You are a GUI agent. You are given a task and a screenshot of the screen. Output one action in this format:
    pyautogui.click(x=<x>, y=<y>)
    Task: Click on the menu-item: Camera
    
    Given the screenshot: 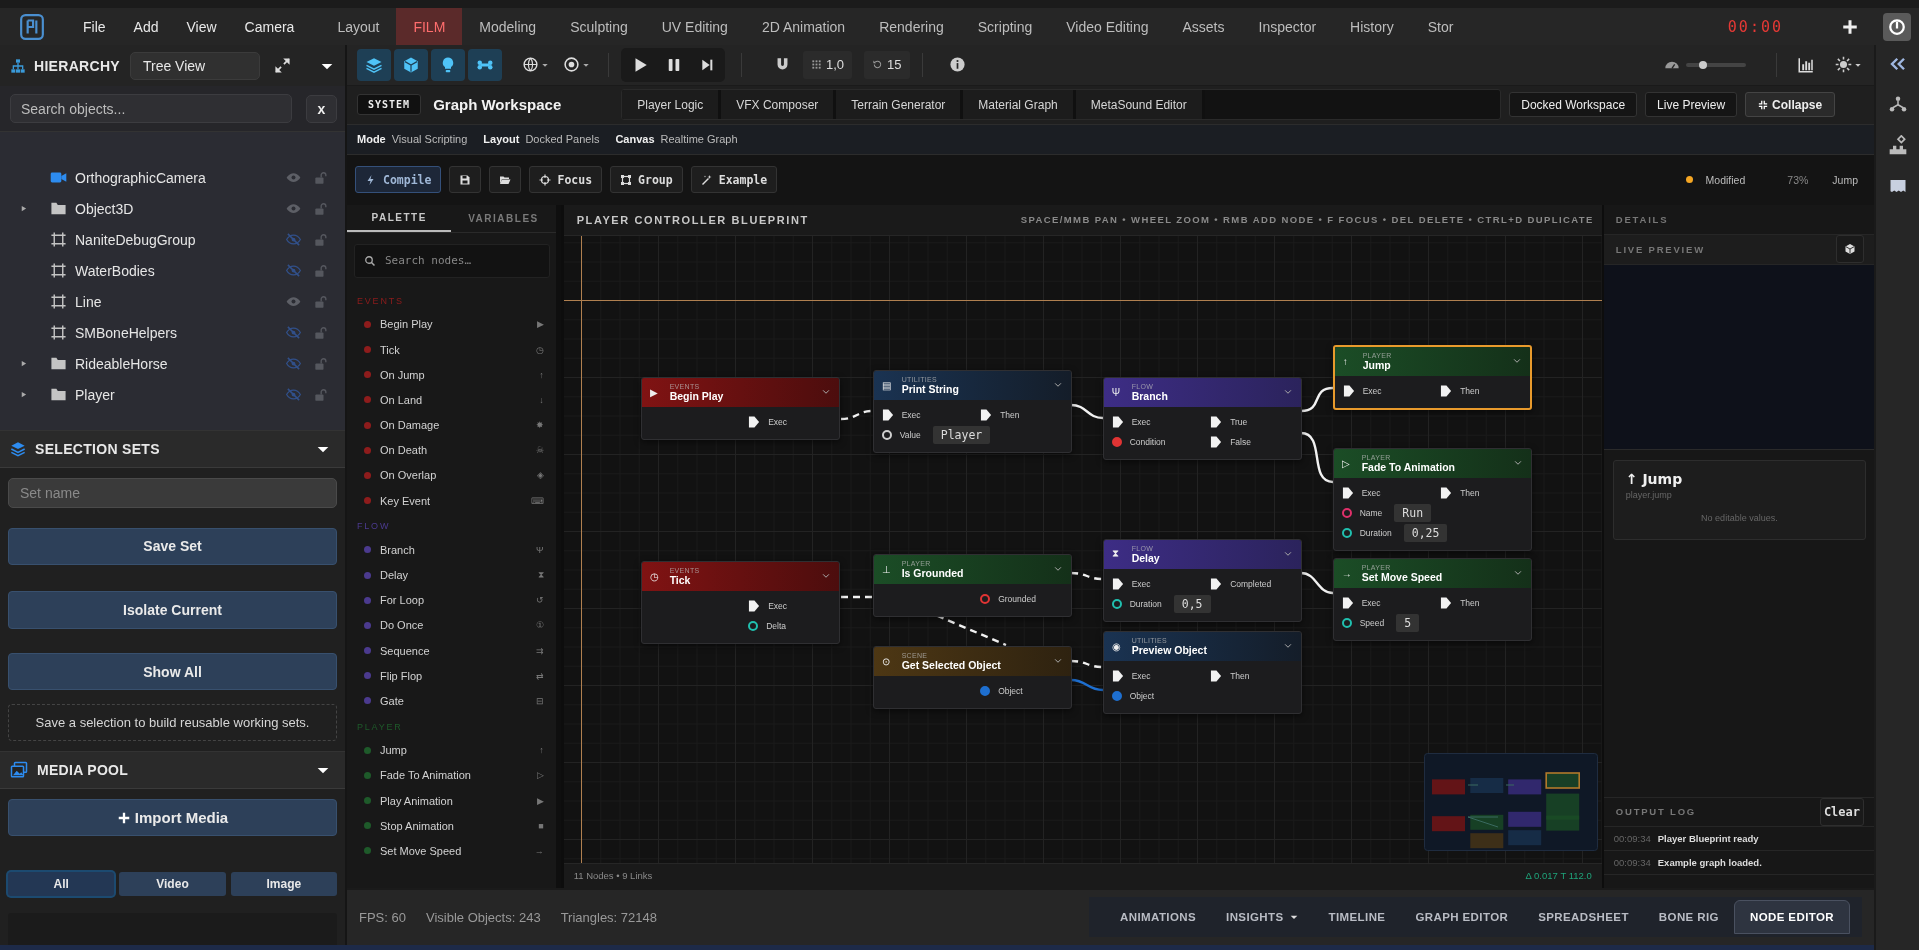 What is the action you would take?
    pyautogui.click(x=269, y=26)
    